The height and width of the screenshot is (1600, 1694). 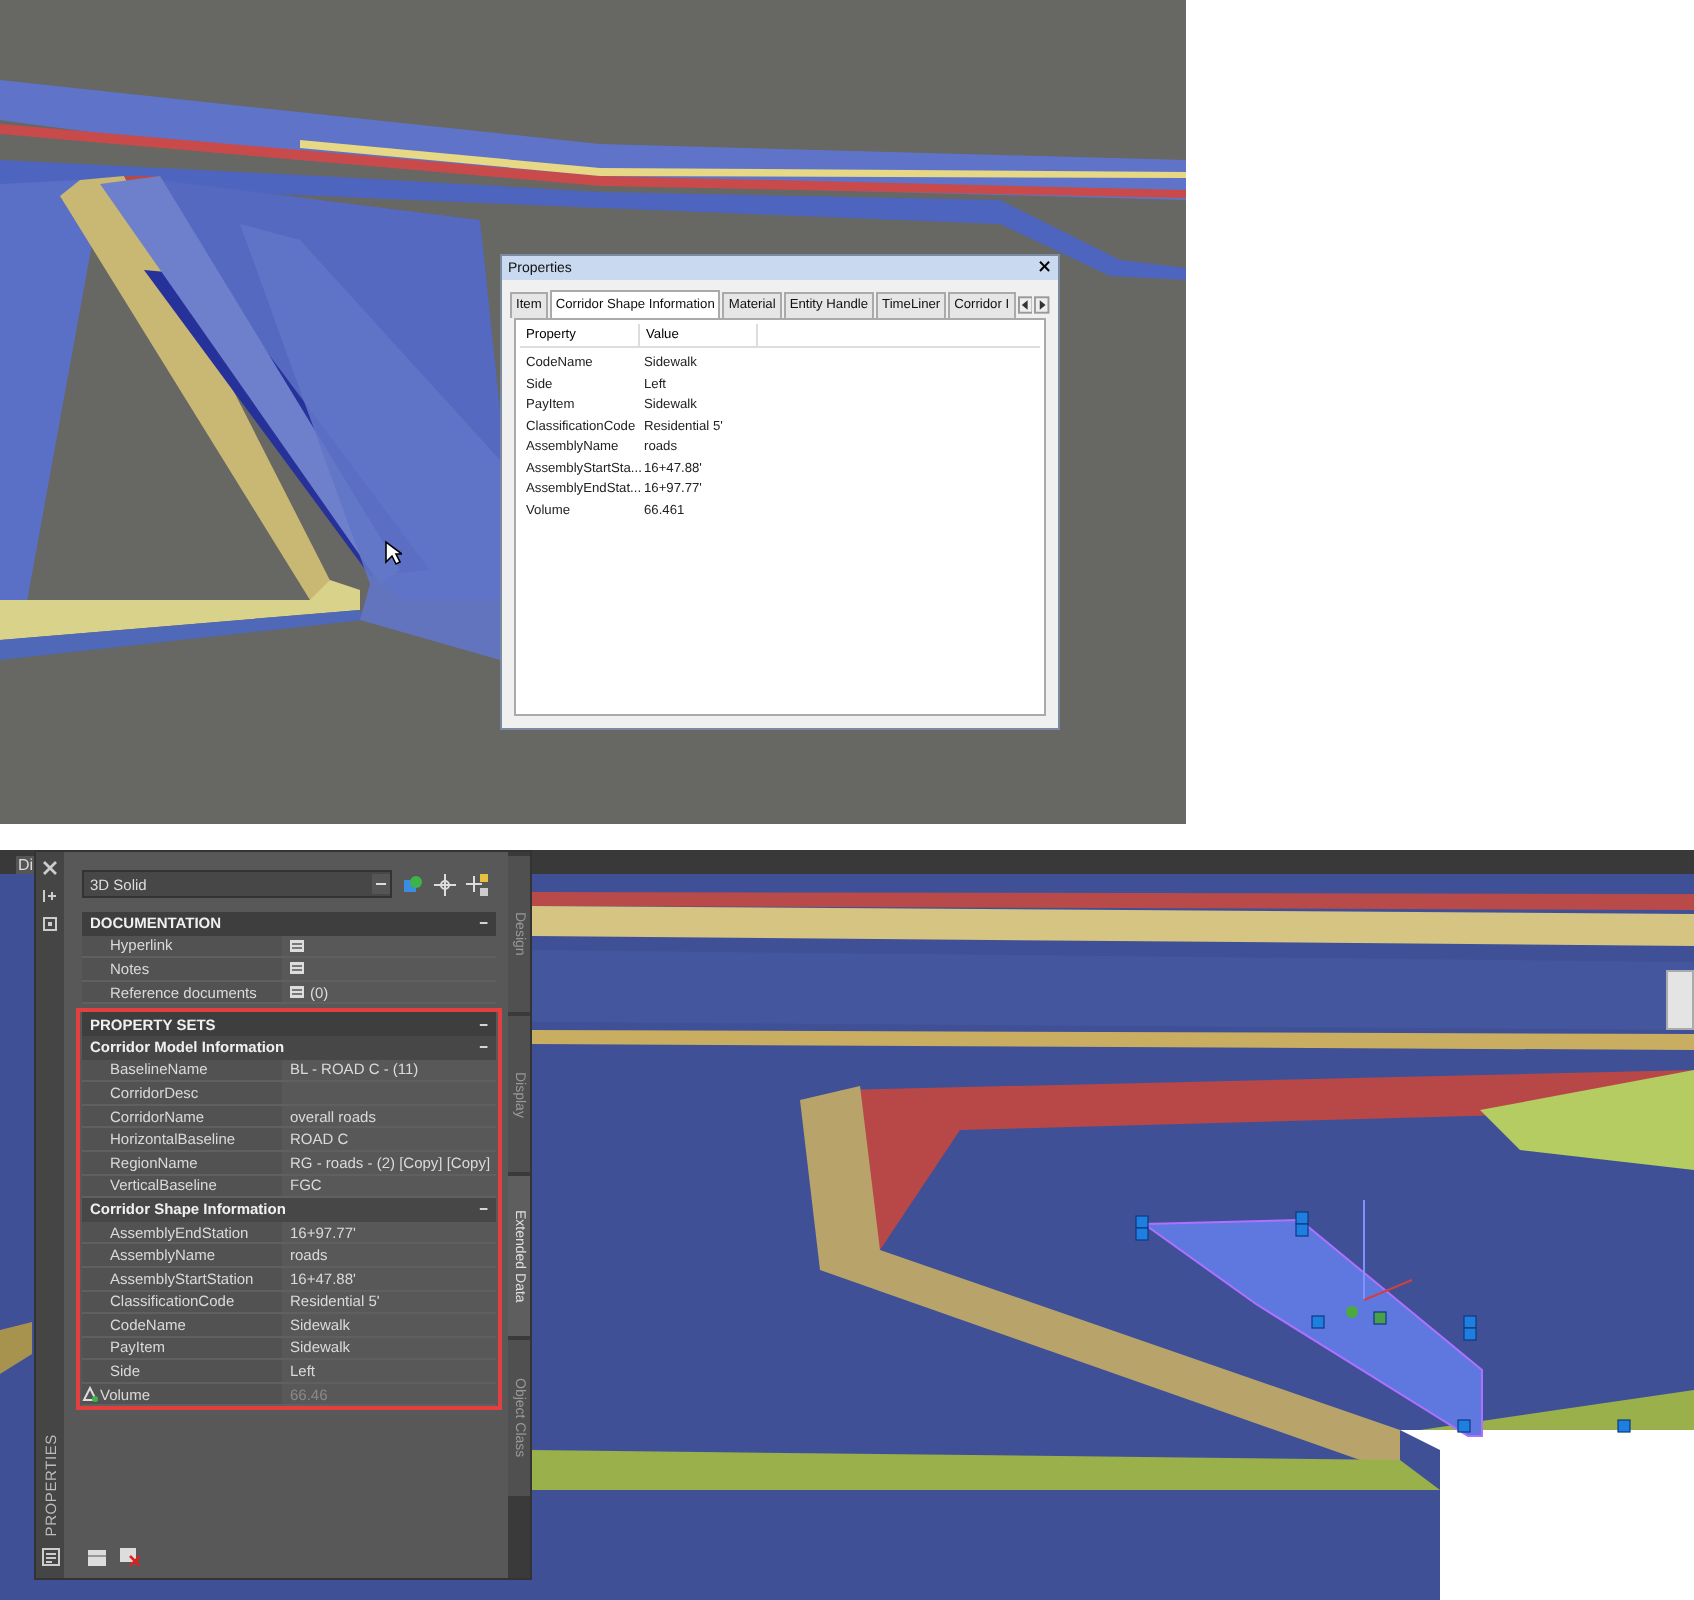 What do you see at coordinates (381, 884) in the screenshot?
I see `caret-icon` at bounding box center [381, 884].